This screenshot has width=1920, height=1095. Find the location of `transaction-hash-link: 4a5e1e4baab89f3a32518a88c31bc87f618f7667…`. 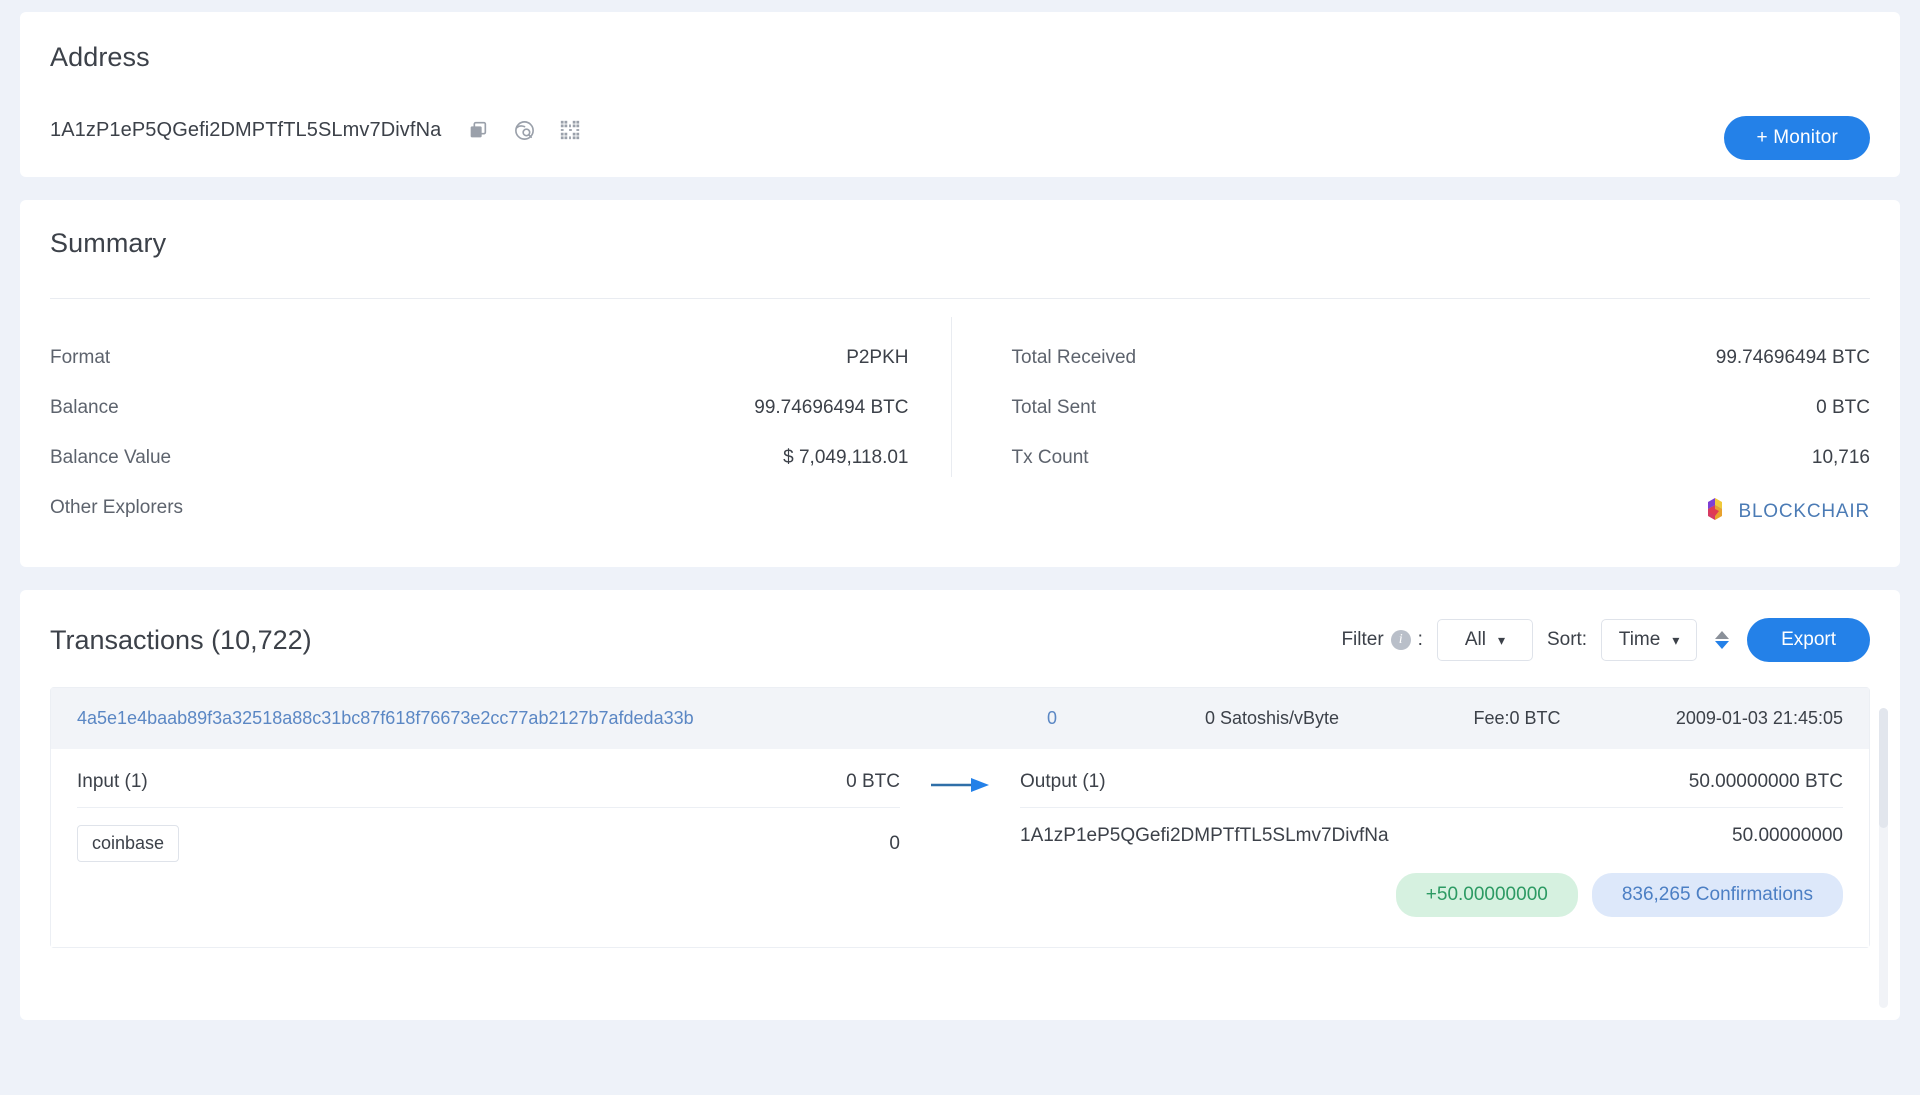

transaction-hash-link: 4a5e1e4baab89f3a32518a88c31bc87f618f7667… is located at coordinates (527, 718).